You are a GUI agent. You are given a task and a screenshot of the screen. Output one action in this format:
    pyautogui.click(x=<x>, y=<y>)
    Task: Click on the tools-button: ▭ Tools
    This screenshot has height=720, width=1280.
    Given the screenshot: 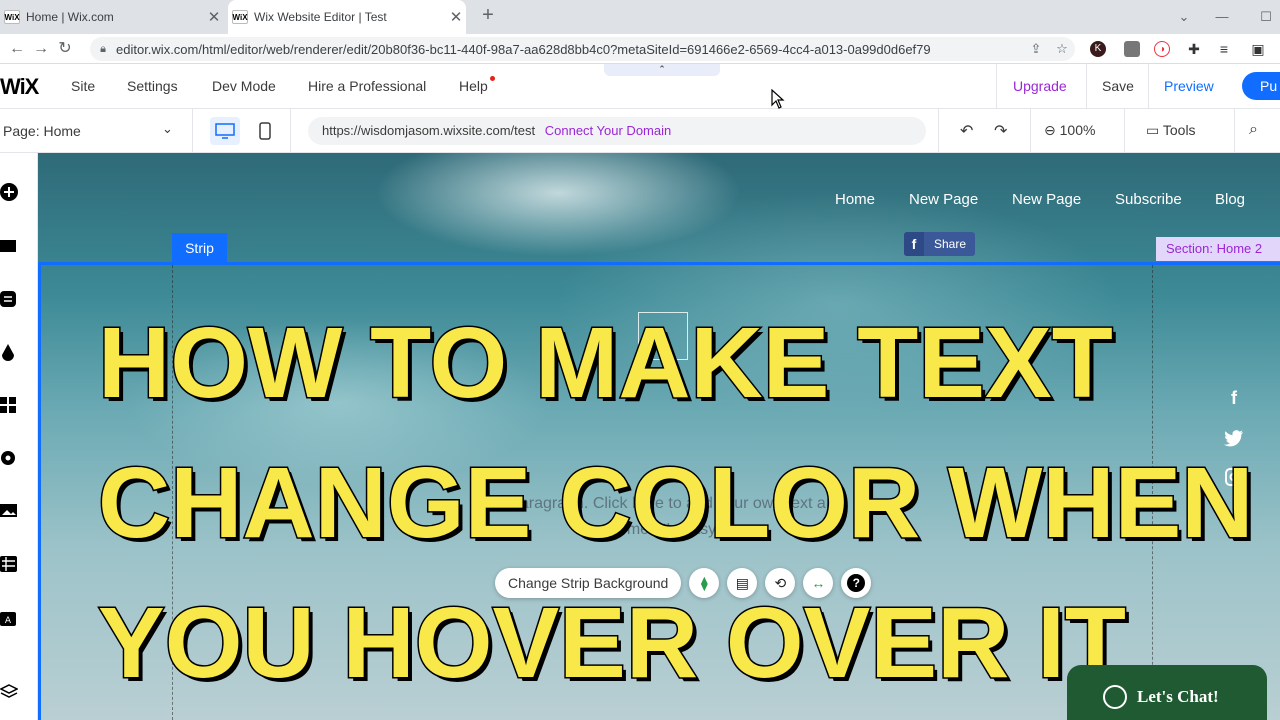 What is the action you would take?
    pyautogui.click(x=1171, y=130)
    